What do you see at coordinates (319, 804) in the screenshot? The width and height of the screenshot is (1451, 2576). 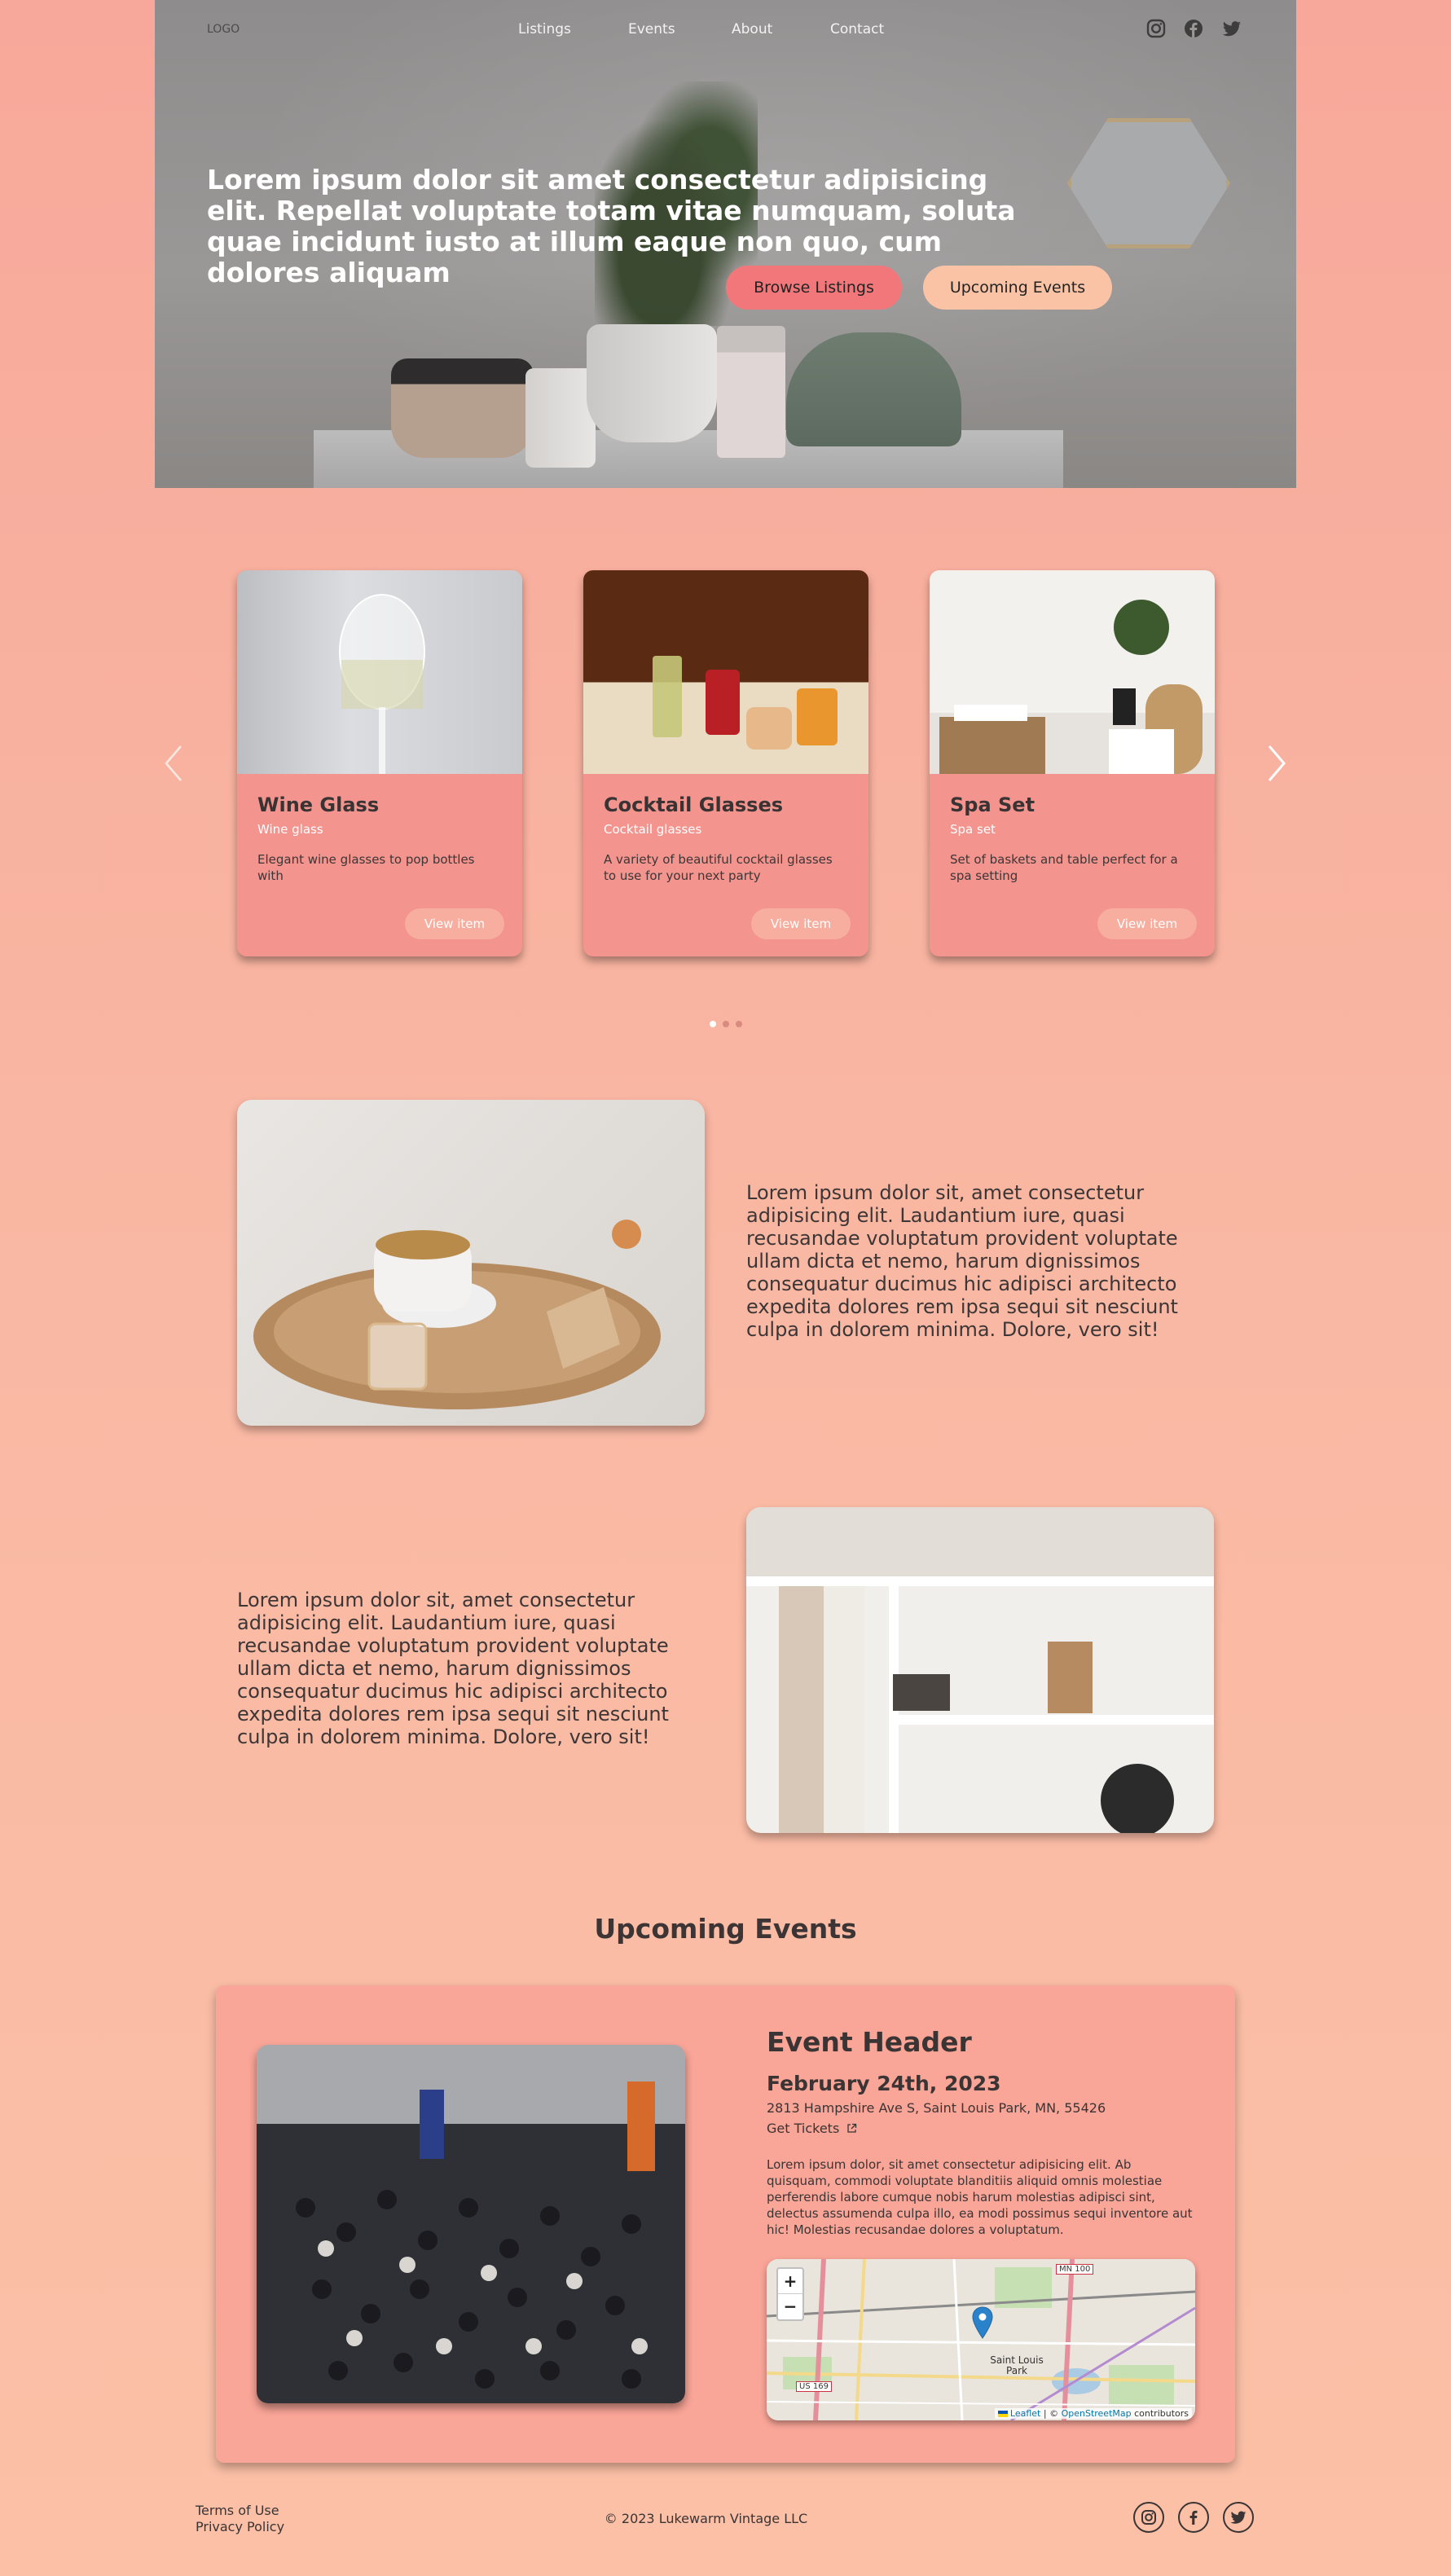 I see `card-title: Wine Glass` at bounding box center [319, 804].